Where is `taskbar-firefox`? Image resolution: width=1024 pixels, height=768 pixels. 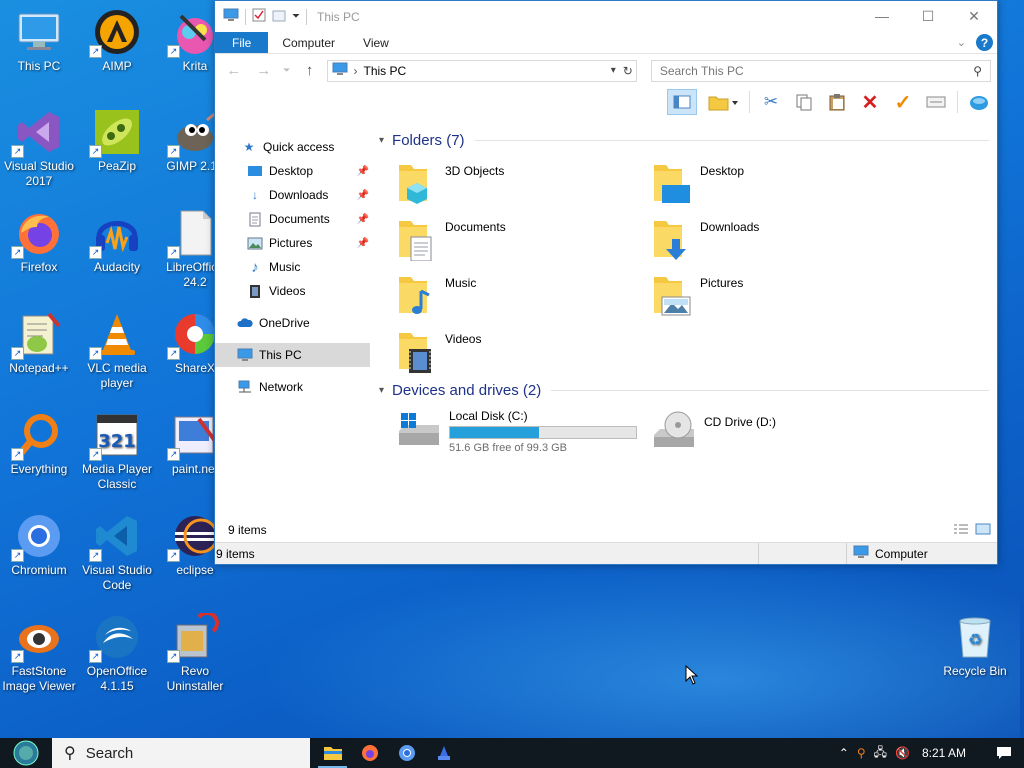 taskbar-firefox is located at coordinates (369, 753).